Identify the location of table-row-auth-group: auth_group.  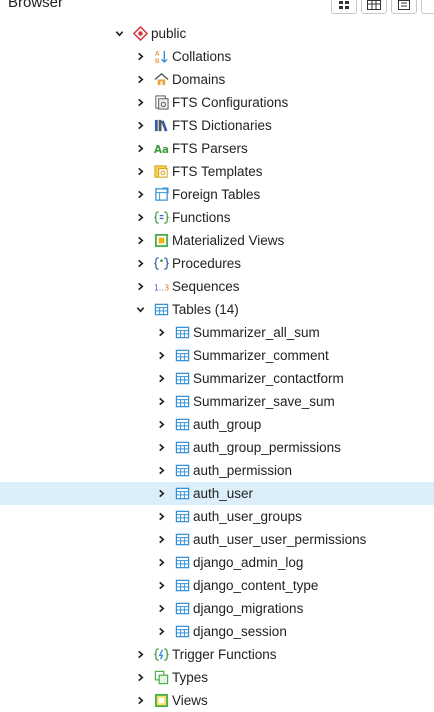
(217, 424).